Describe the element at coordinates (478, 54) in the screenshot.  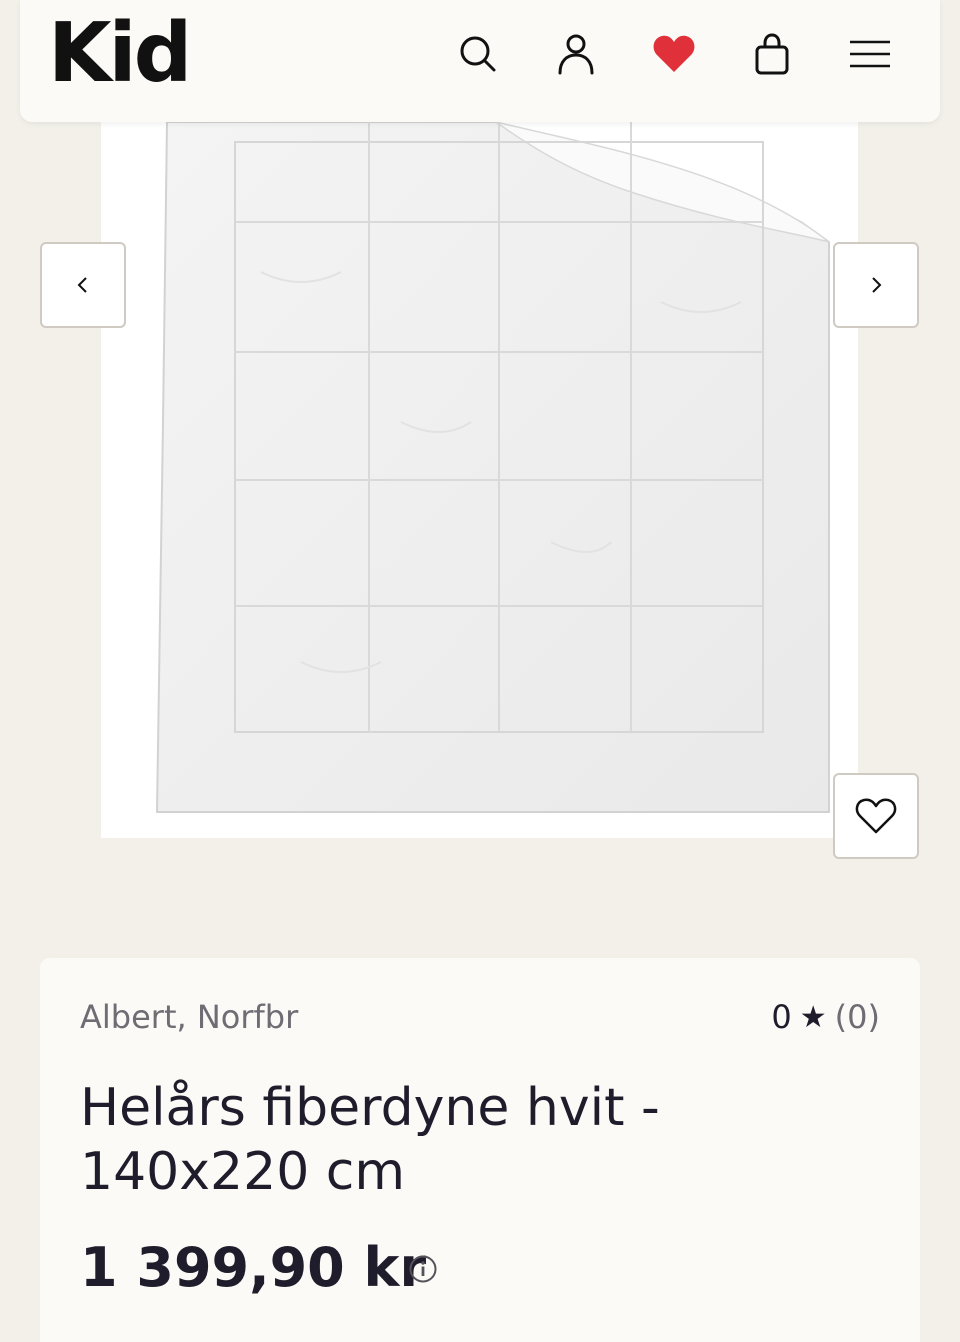
I see `search-icon` at that location.